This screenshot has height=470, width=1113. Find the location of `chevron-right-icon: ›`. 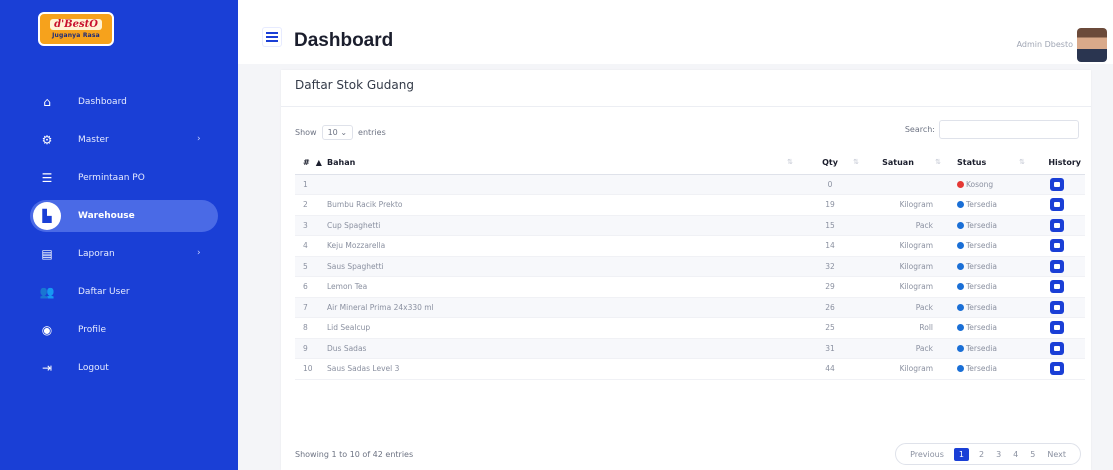

chevron-right-icon: › is located at coordinates (199, 253).